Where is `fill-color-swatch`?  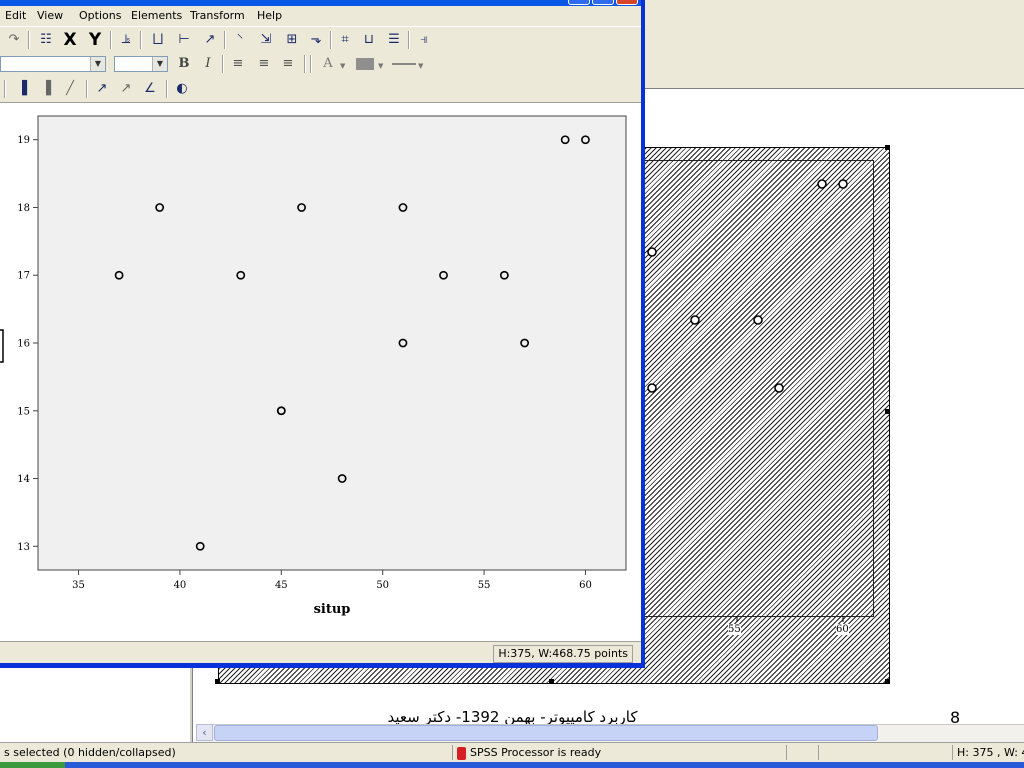 fill-color-swatch is located at coordinates (365, 64).